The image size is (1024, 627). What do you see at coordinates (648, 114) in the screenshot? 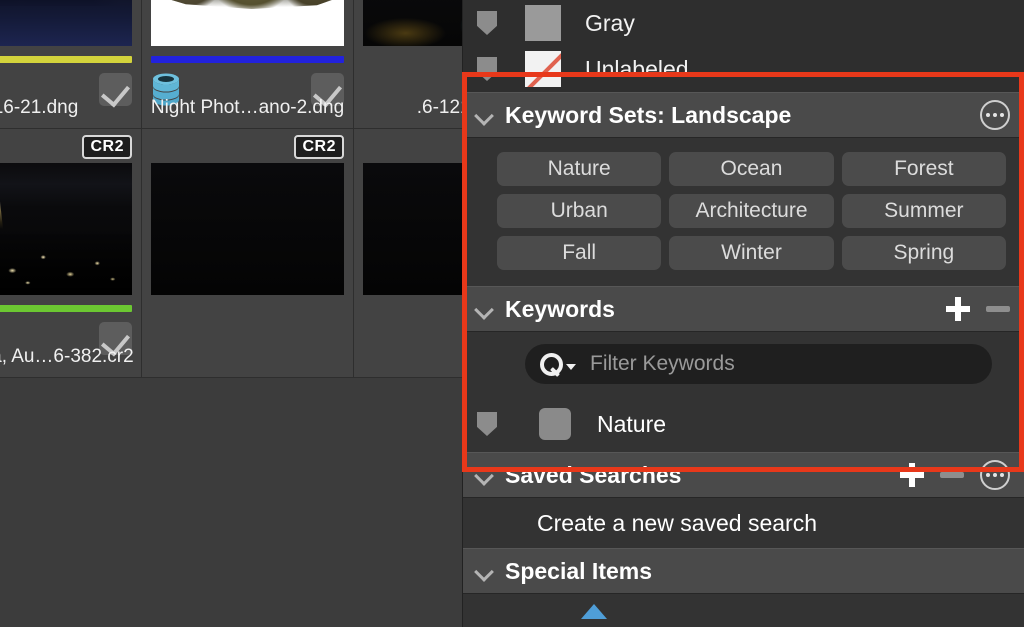
I see `keyword-sets-title: Keyword Sets: Landscape` at bounding box center [648, 114].